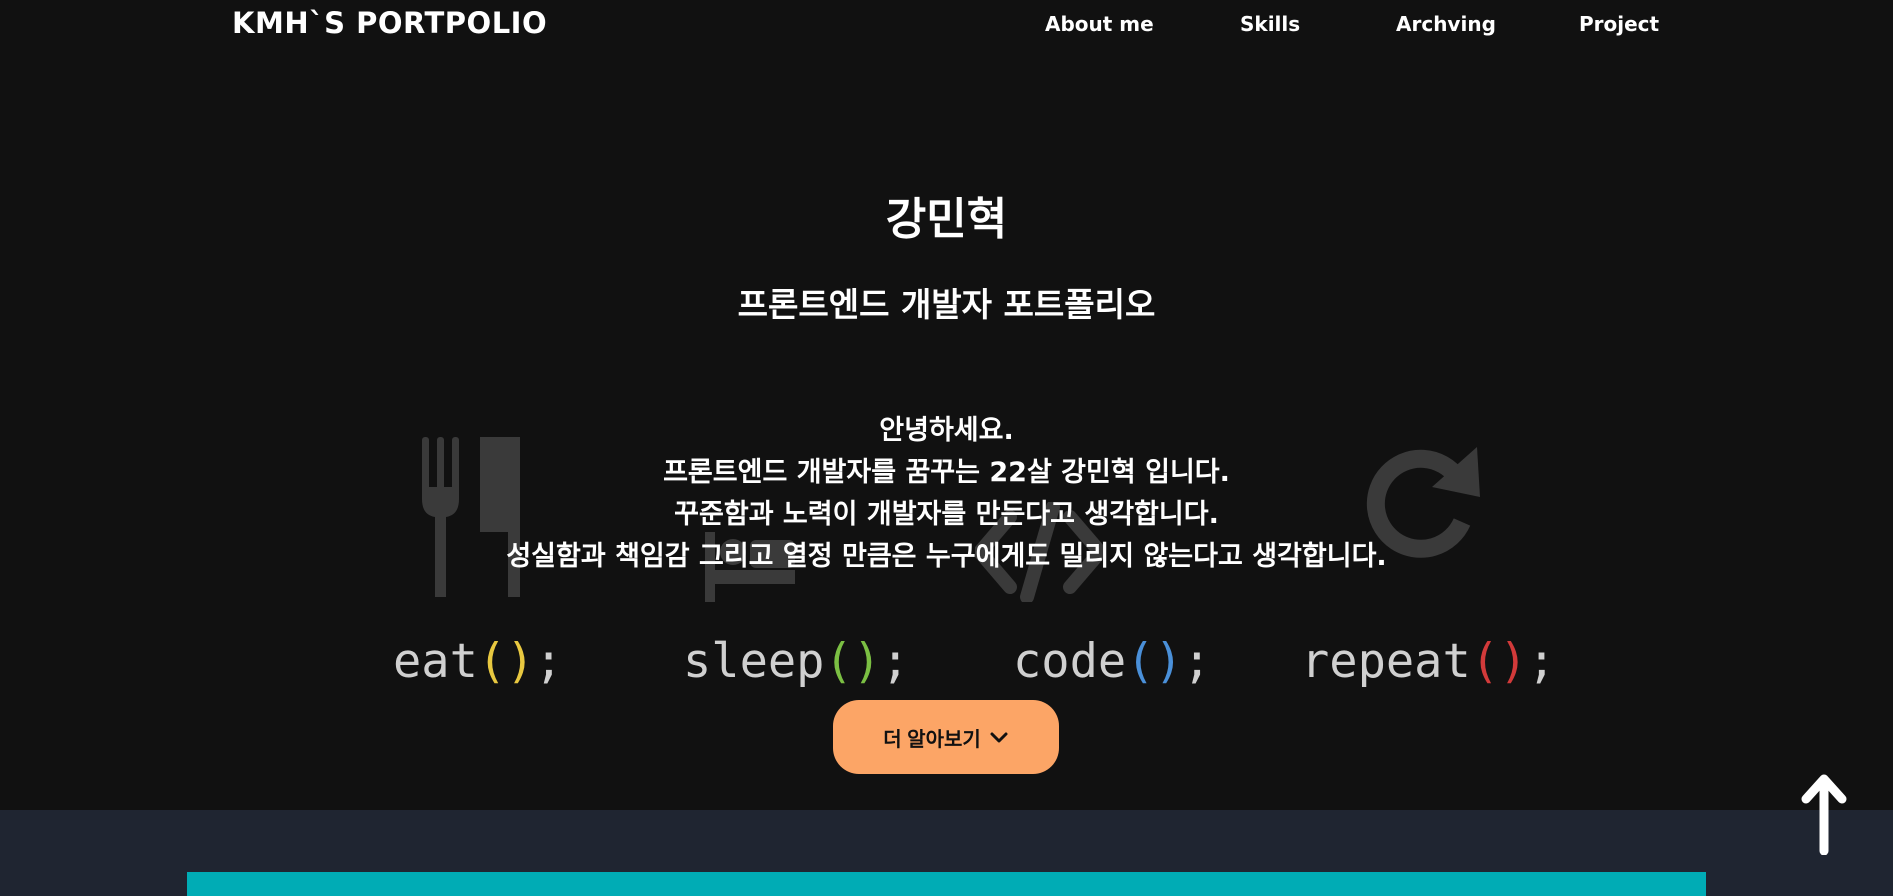 This screenshot has height=896, width=1893. Describe the element at coordinates (1619, 24) in the screenshot. I see `nav-item-project: Project` at that location.